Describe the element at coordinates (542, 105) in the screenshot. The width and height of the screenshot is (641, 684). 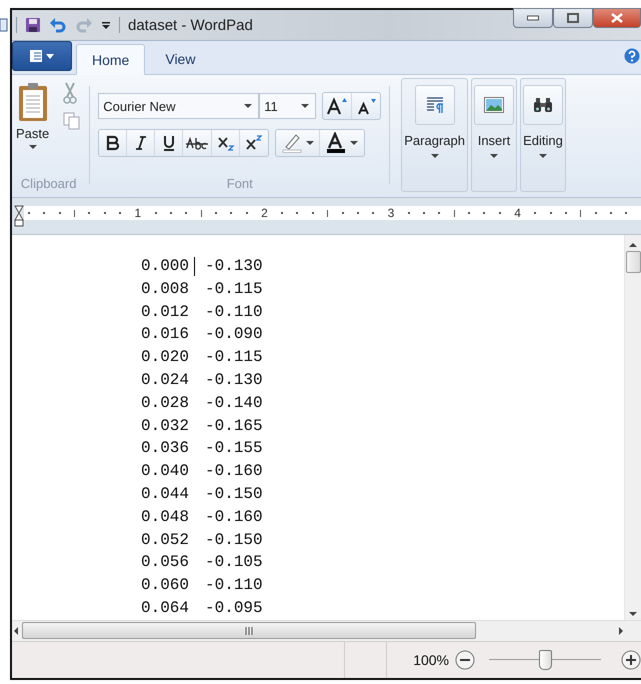
I see `binoculars-icon` at that location.